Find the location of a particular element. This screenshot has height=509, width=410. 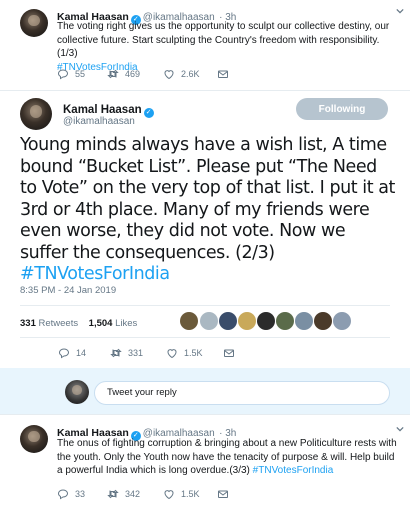

reply-count: 55 is located at coordinates (80, 74).